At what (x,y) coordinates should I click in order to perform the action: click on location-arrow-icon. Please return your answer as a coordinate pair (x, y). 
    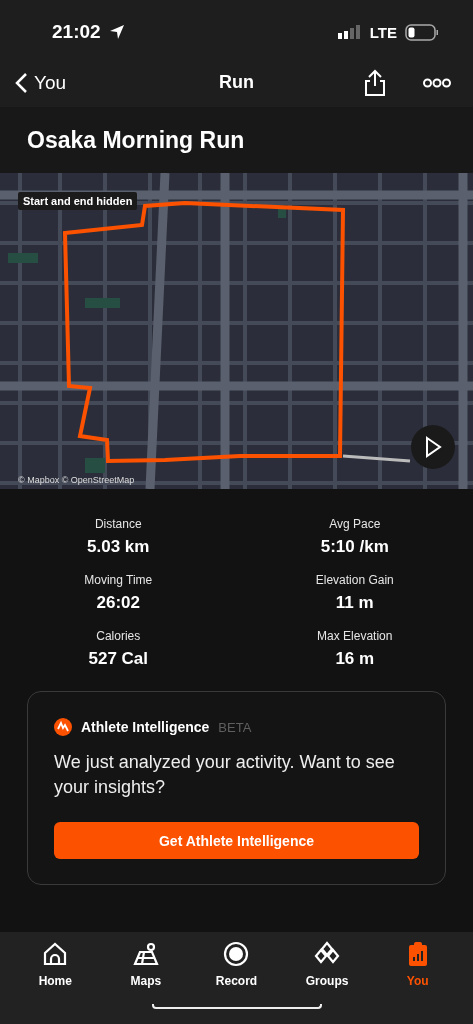
    Looking at the image, I should click on (116, 32).